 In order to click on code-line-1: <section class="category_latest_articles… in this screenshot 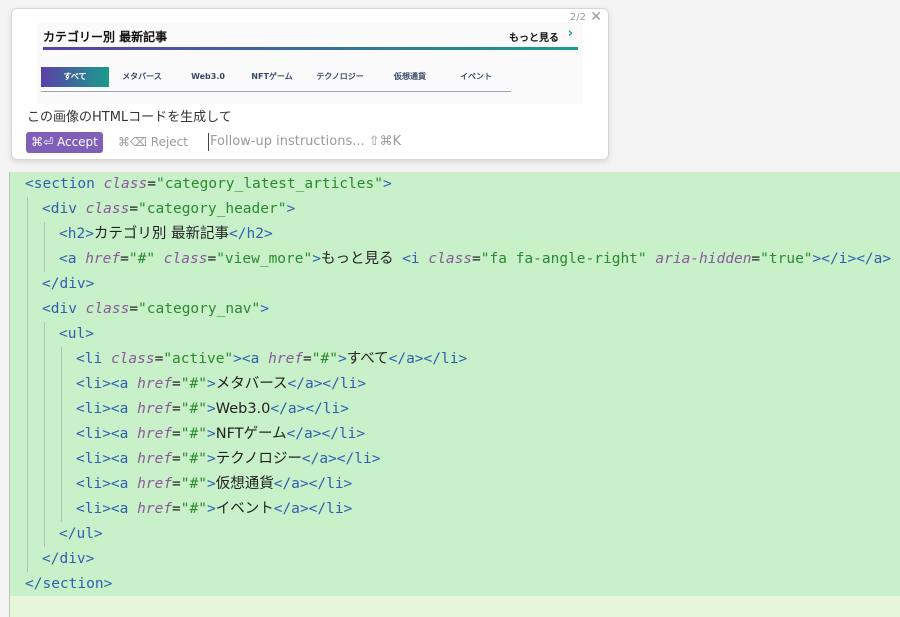, I will do `click(208, 184)`.